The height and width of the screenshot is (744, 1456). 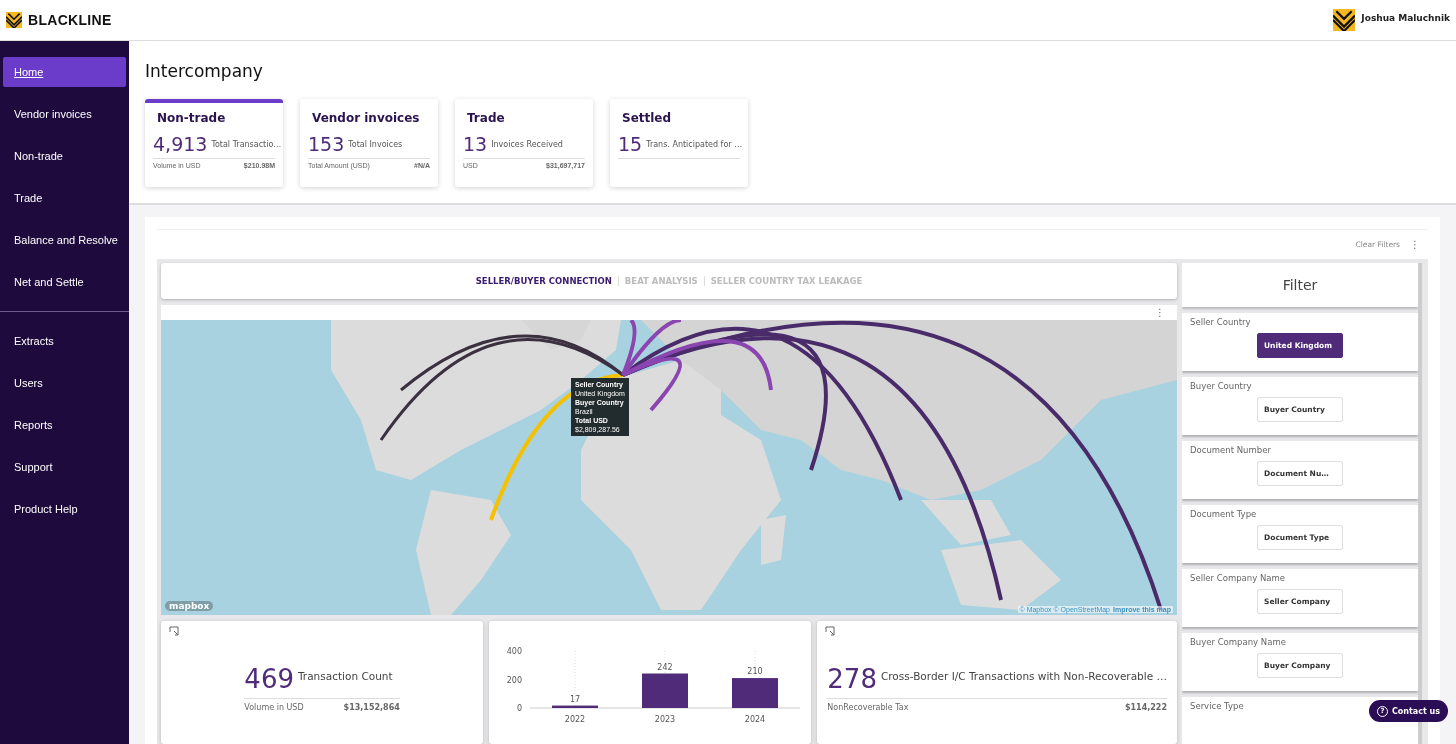 I want to click on data-label: 17, so click(x=575, y=699).